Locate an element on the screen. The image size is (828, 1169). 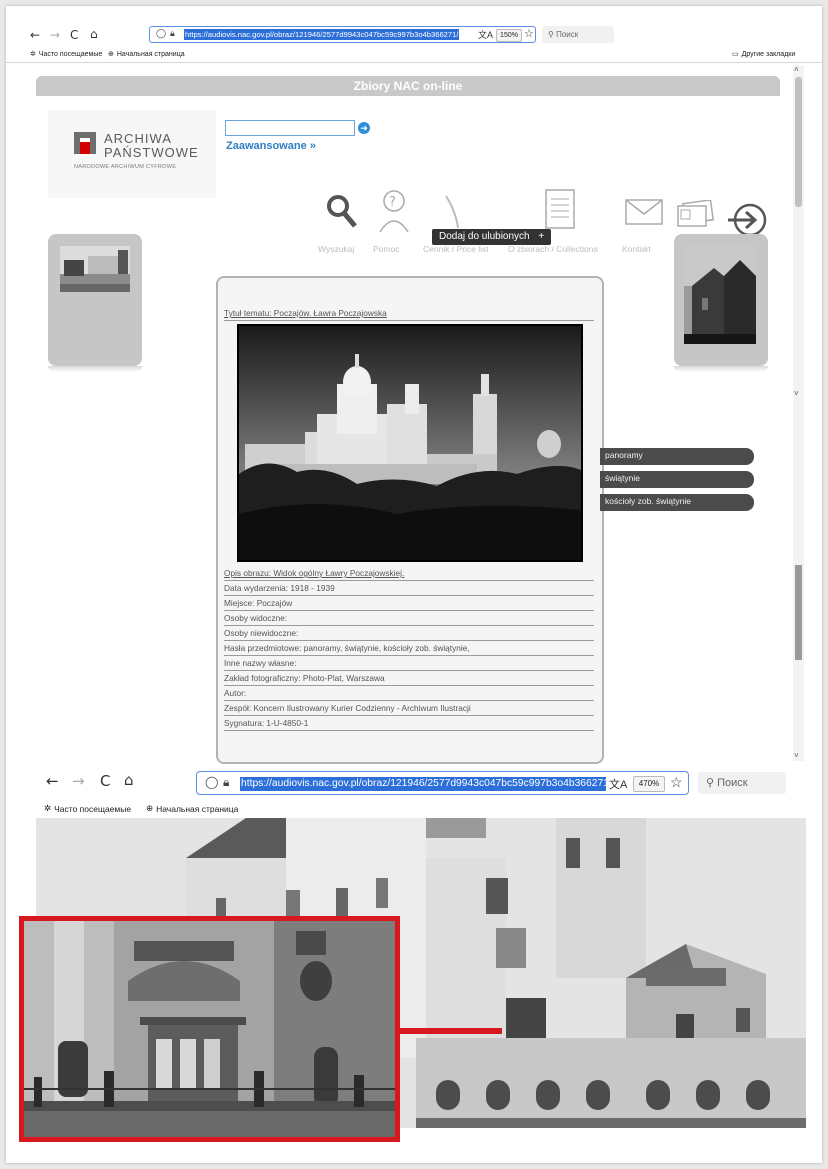
search-go-icon: ➜ is located at coordinates (364, 128).